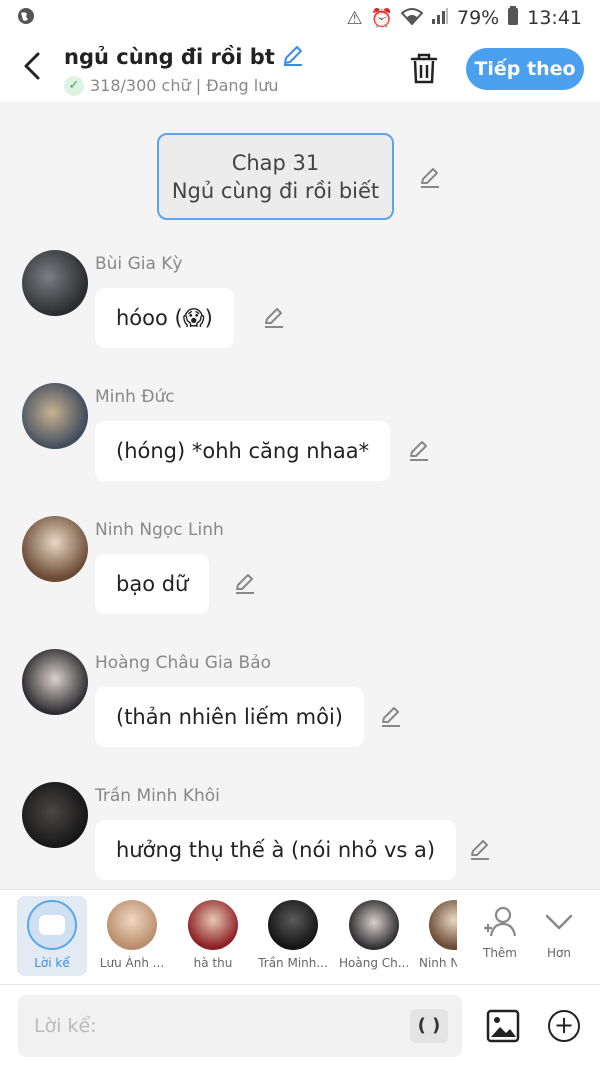 This screenshot has width=600, height=1067. What do you see at coordinates (52, 963) in the screenshot?
I see `character-name: Lời kể` at bounding box center [52, 963].